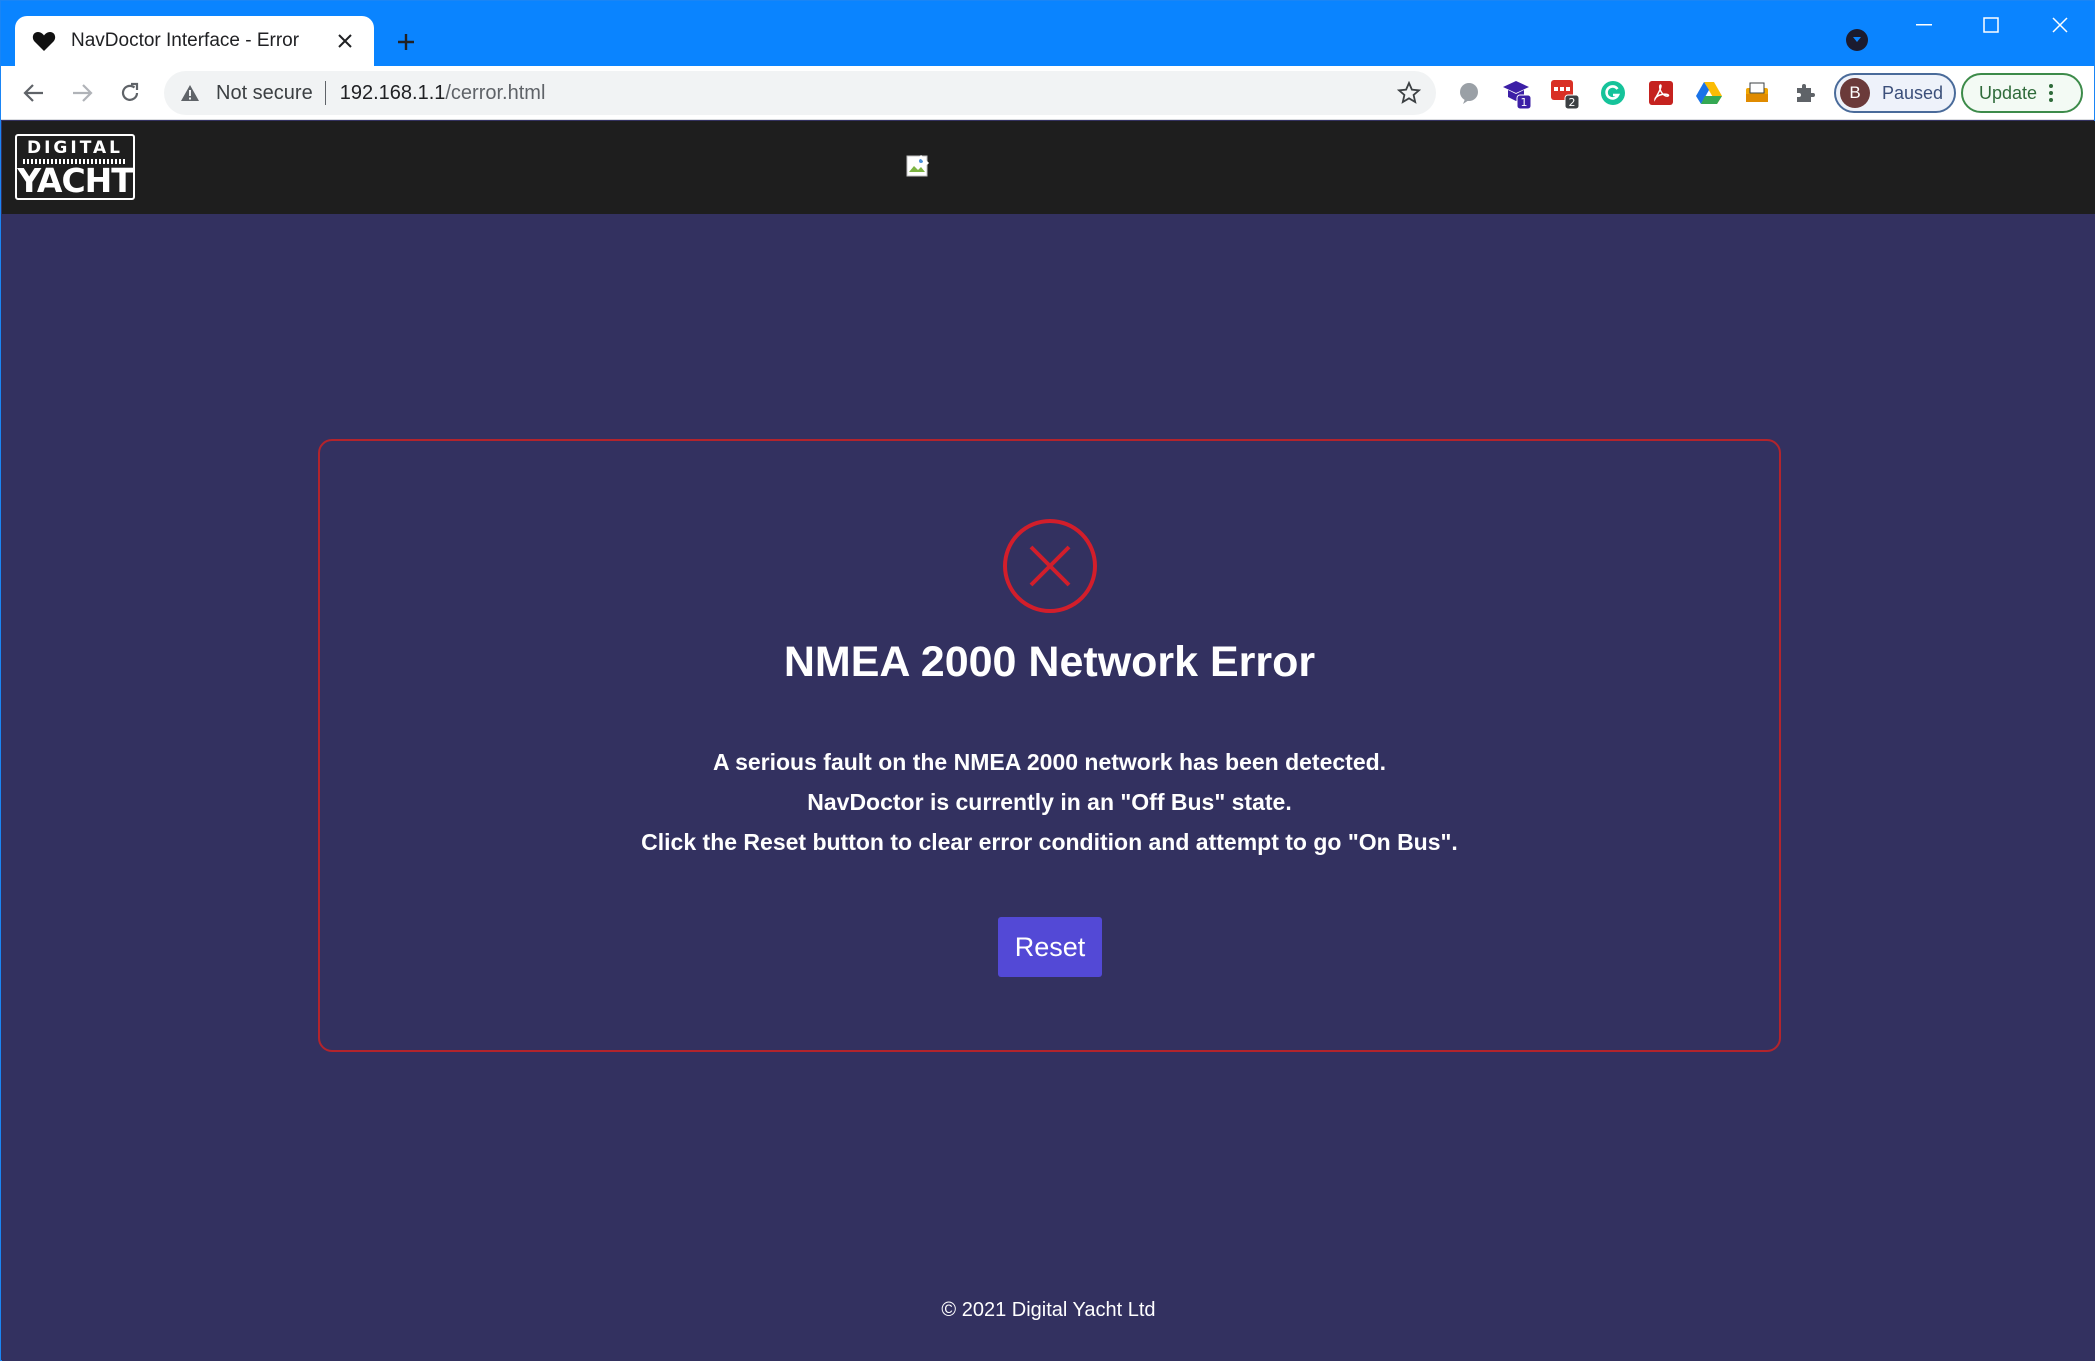  What do you see at coordinates (800, 93) in the screenshot?
I see `address-bar: Not secure 192.168.1.1/cerror.html` at bounding box center [800, 93].